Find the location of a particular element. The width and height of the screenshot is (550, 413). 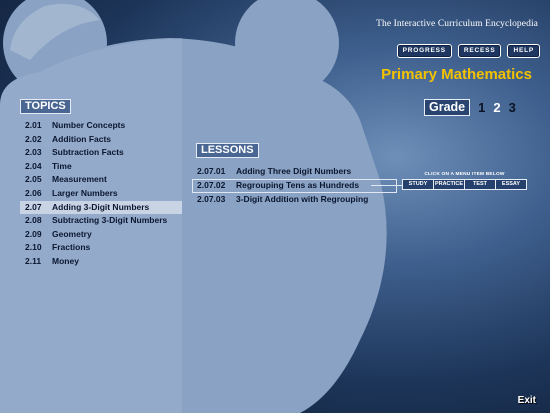

lesson-item: 2.07.03 3-Digit Addition with Regrouping is located at coordinates (294, 200).